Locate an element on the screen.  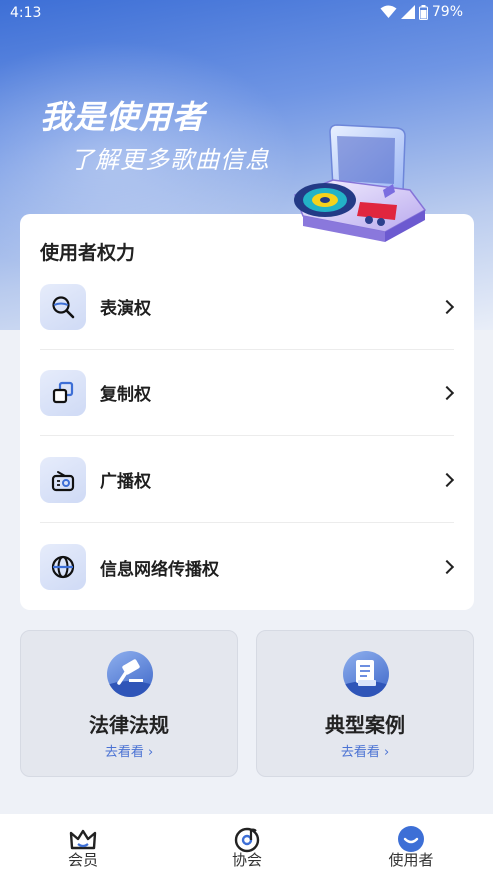
tile-title: 法律法规 is located at coordinates (129, 725).